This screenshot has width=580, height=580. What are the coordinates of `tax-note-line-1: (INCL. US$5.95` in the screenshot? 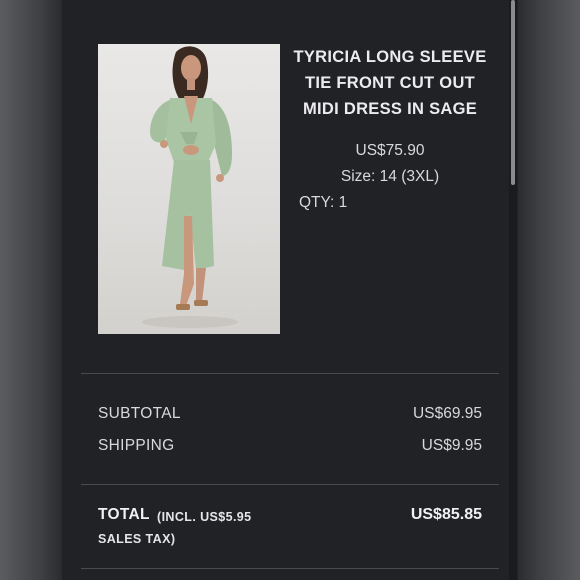 It's located at (204, 517).